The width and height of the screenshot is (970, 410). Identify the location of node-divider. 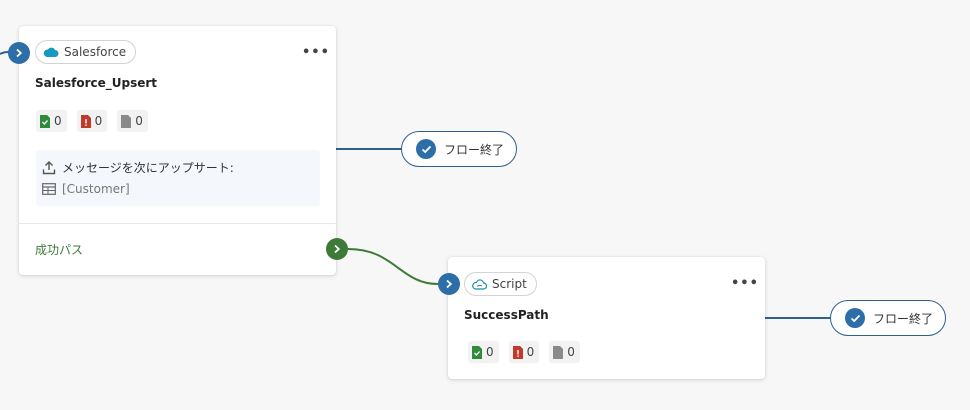
(177, 223).